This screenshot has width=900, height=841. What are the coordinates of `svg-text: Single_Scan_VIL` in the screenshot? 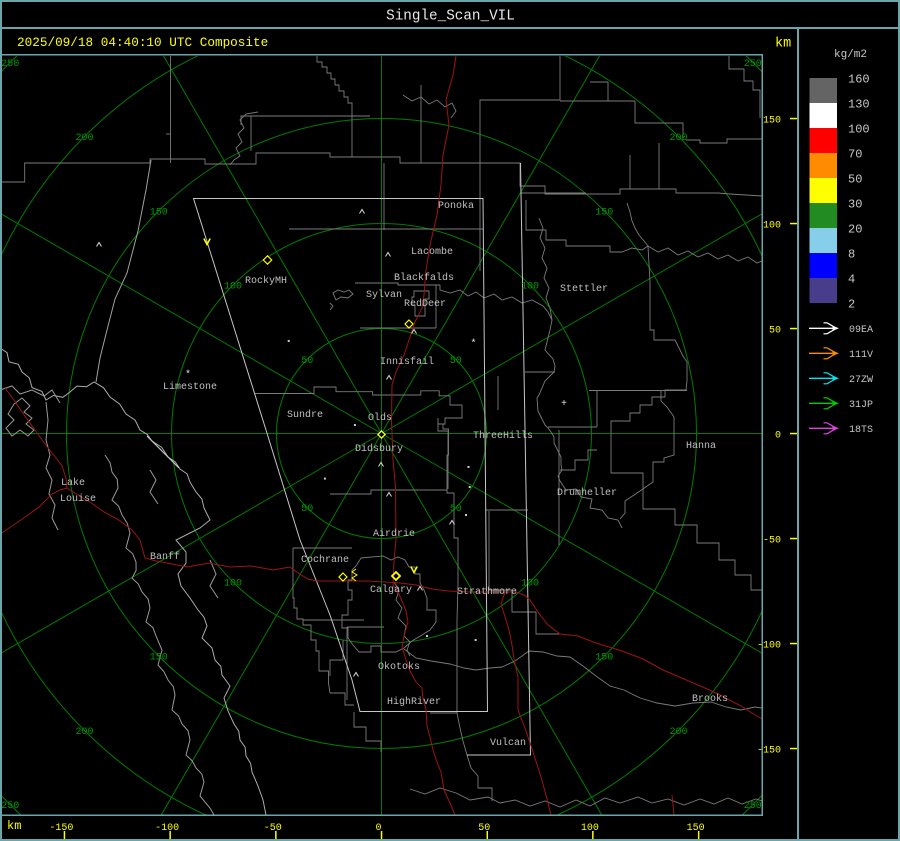 It's located at (450, 17).